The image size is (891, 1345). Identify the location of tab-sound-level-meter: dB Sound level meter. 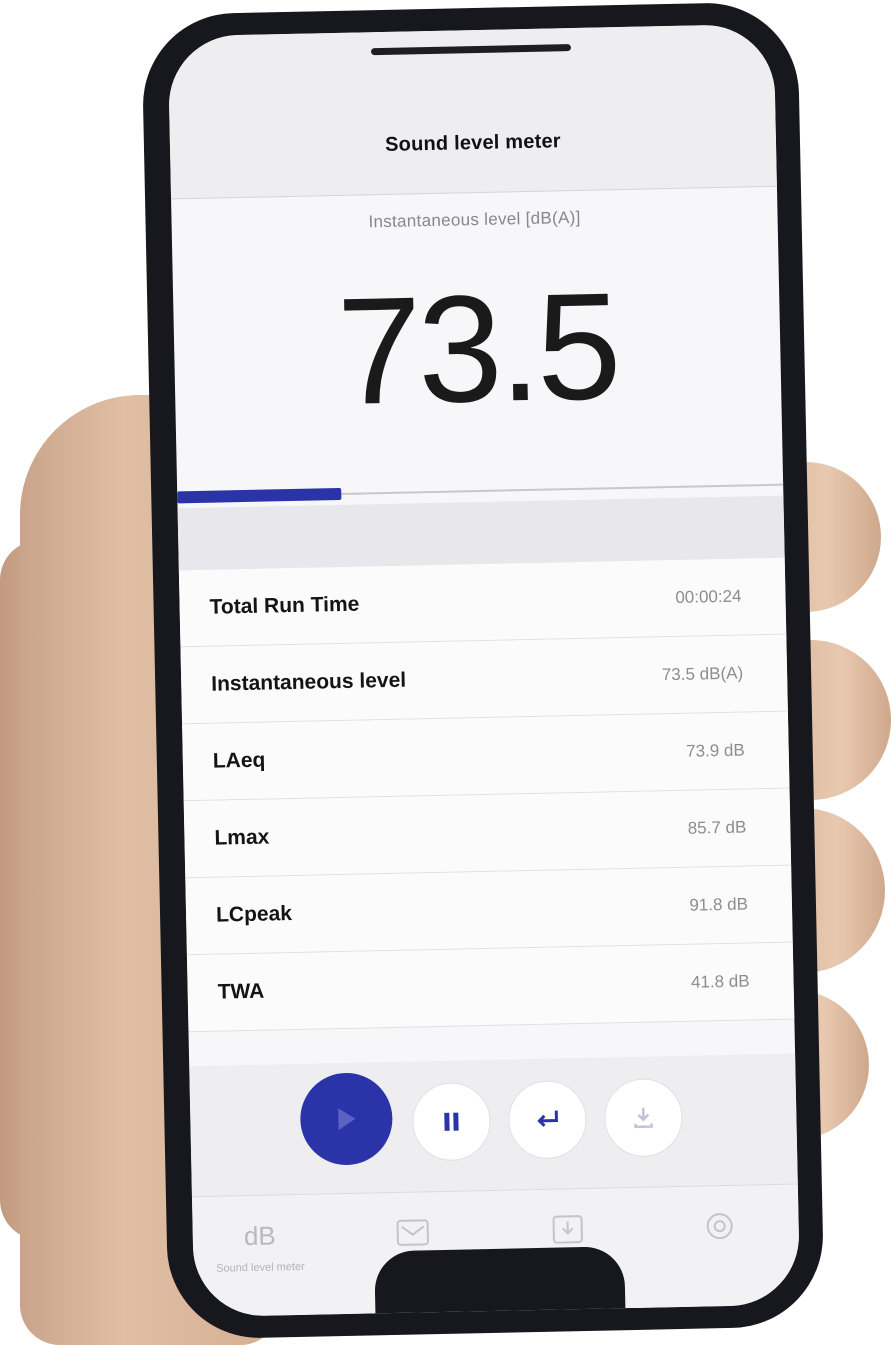
(259, 1243).